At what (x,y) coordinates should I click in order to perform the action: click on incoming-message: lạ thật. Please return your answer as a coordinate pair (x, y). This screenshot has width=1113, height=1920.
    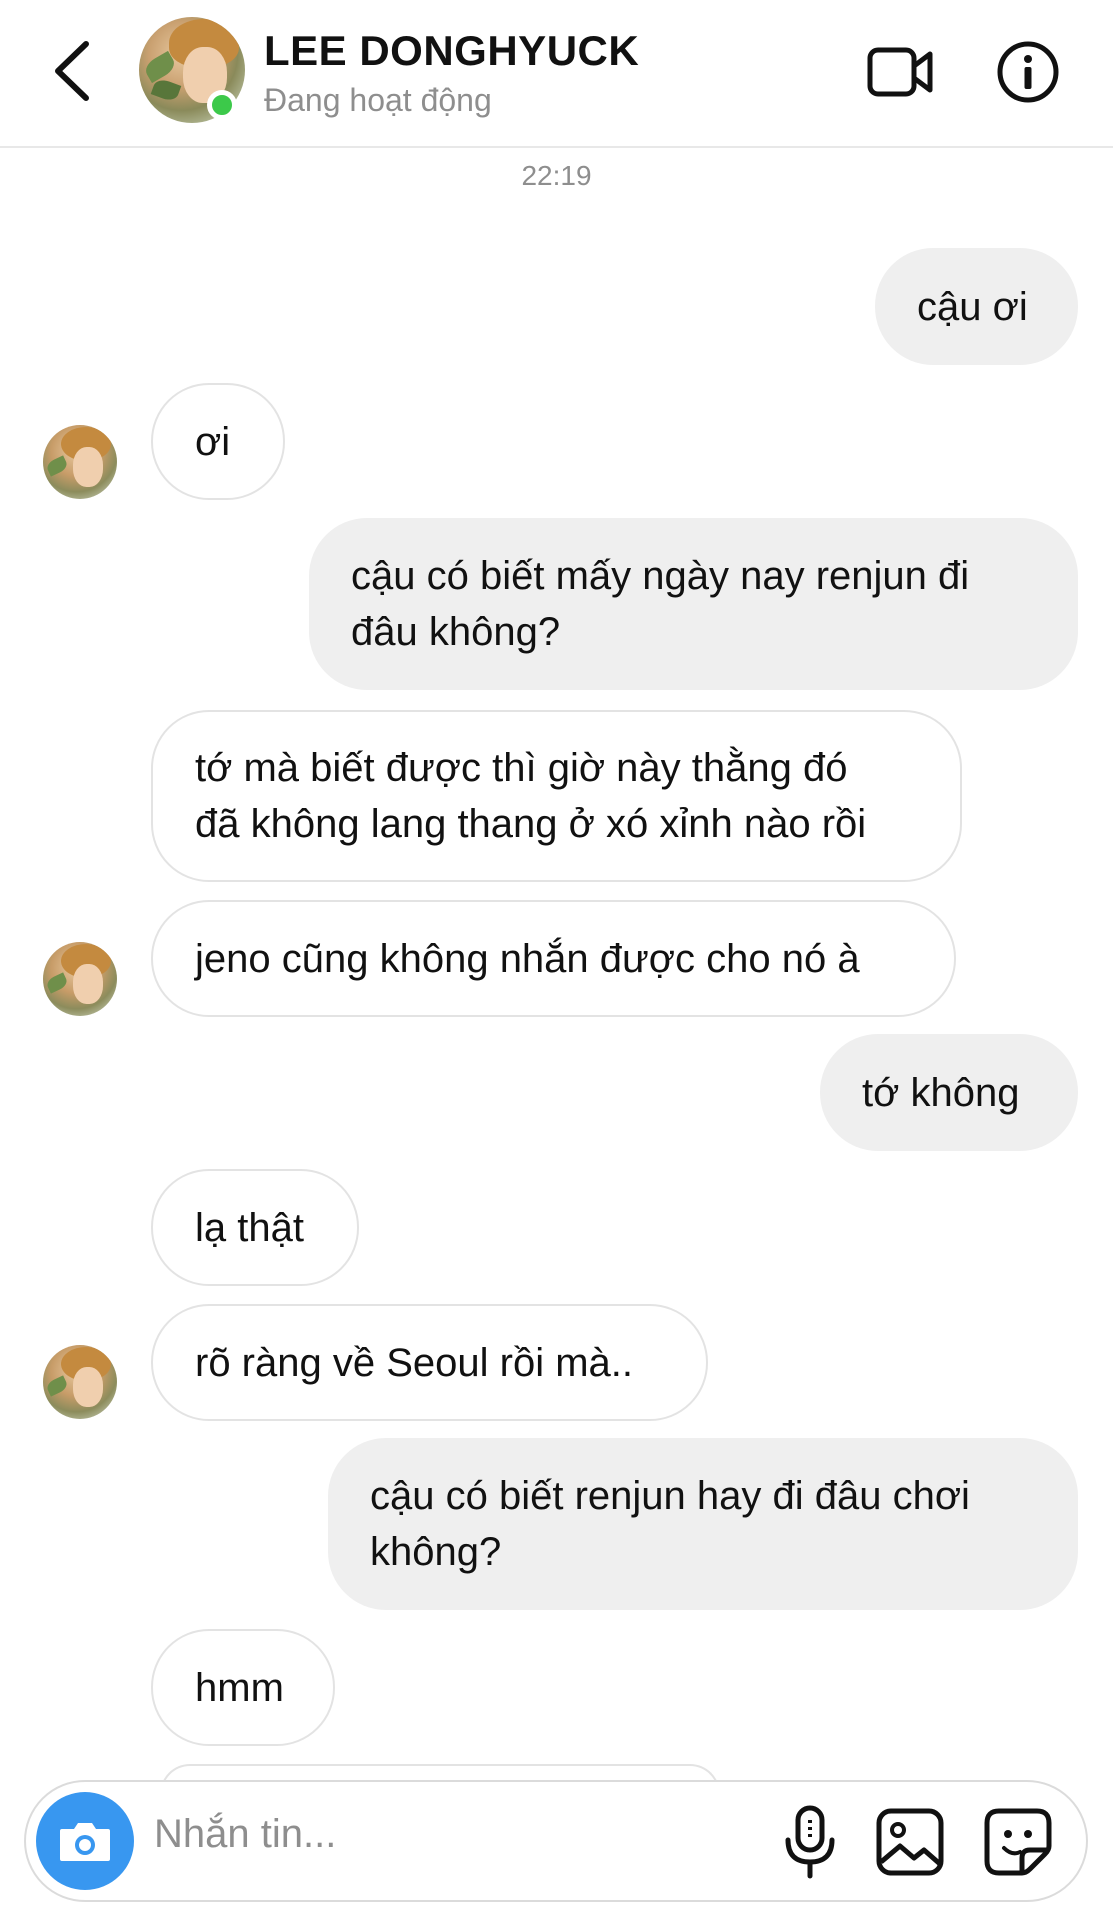
    Looking at the image, I should click on (255, 1227).